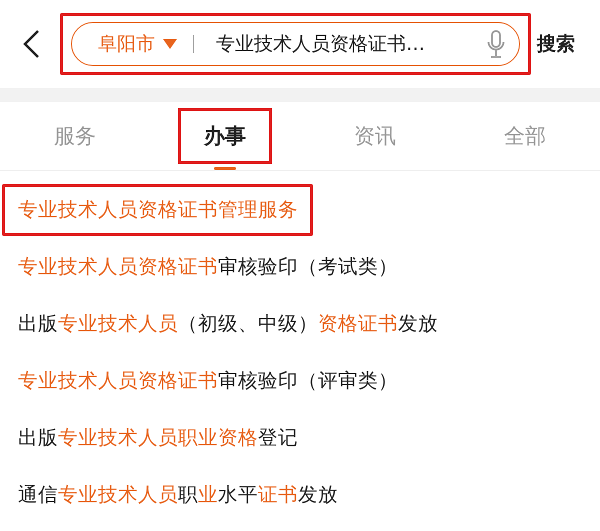 This screenshot has width=600, height=531. I want to click on search-result: 通信专业技术人员职业水平证书发放, so click(178, 494).